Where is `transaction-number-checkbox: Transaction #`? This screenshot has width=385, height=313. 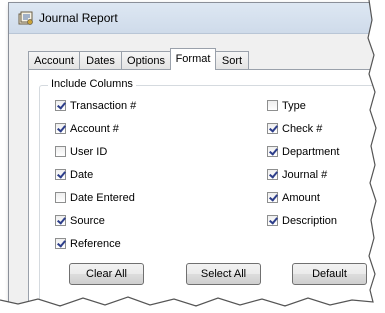 transaction-number-checkbox: Transaction # is located at coordinates (95, 106).